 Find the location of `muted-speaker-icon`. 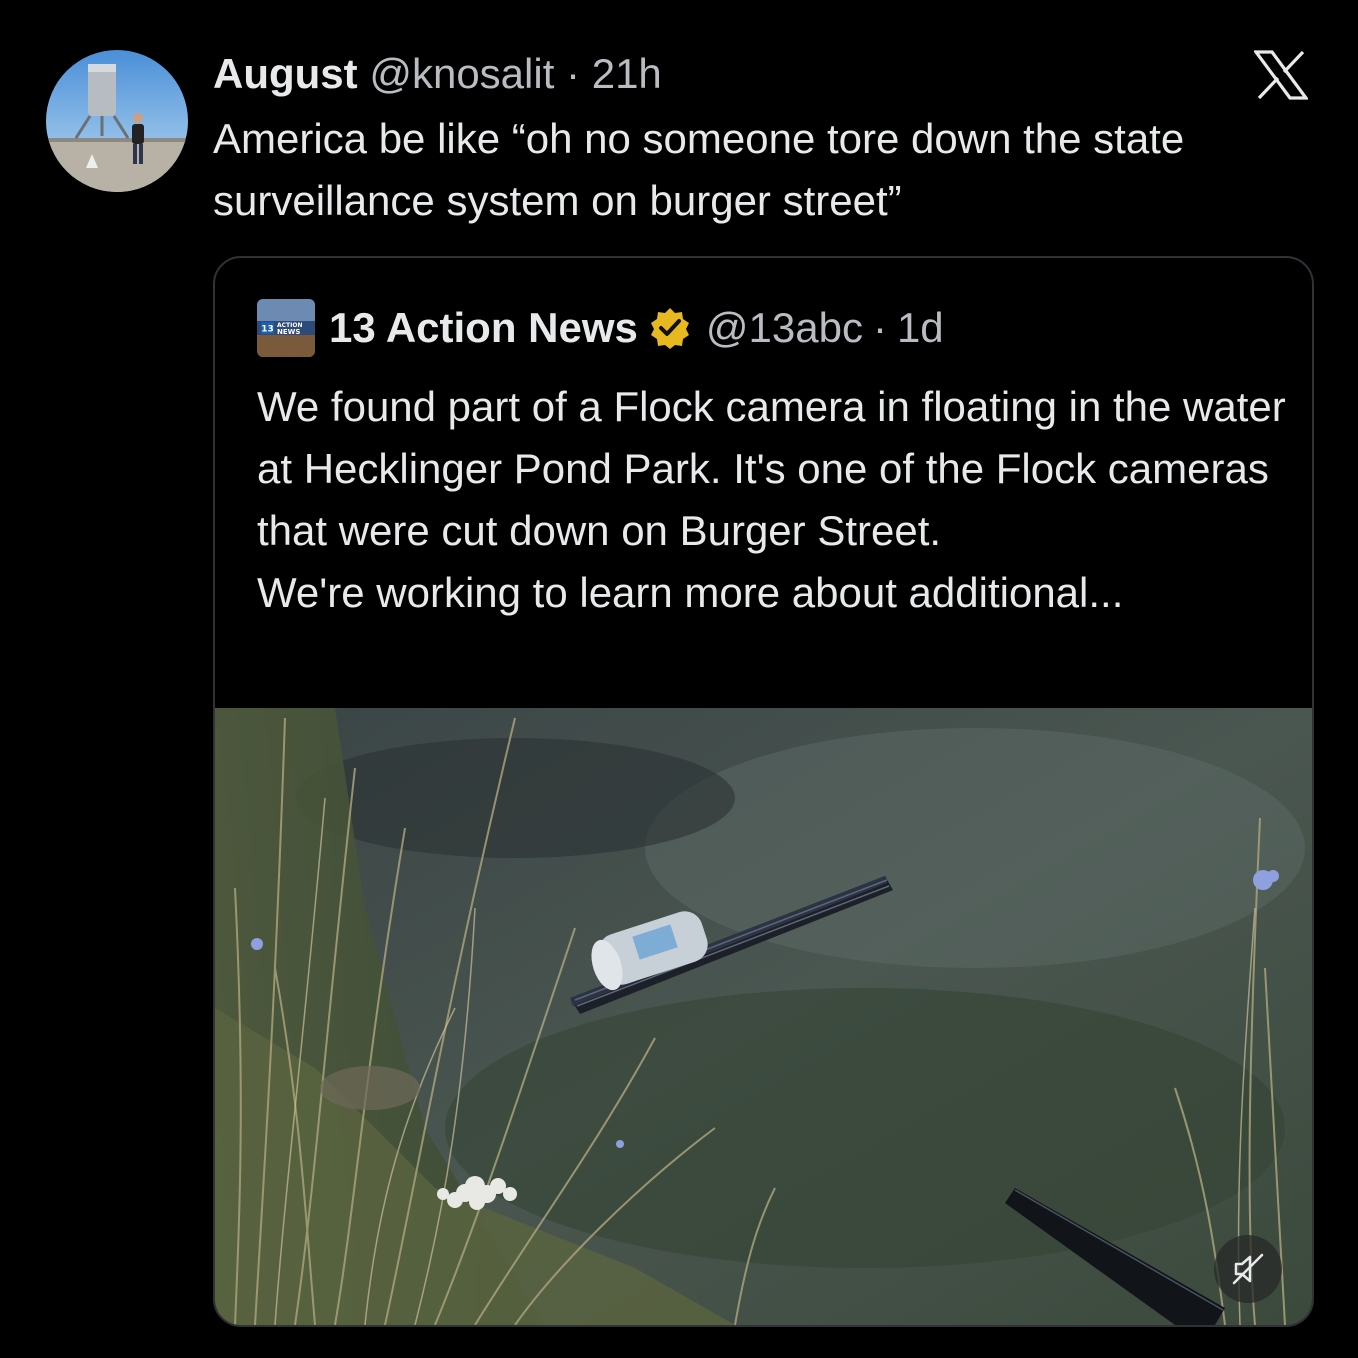

muted-speaker-icon is located at coordinates (1248, 1269).